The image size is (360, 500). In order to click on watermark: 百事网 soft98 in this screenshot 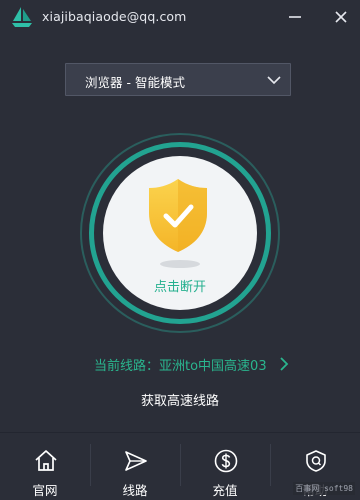, I will do `click(324, 488)`.